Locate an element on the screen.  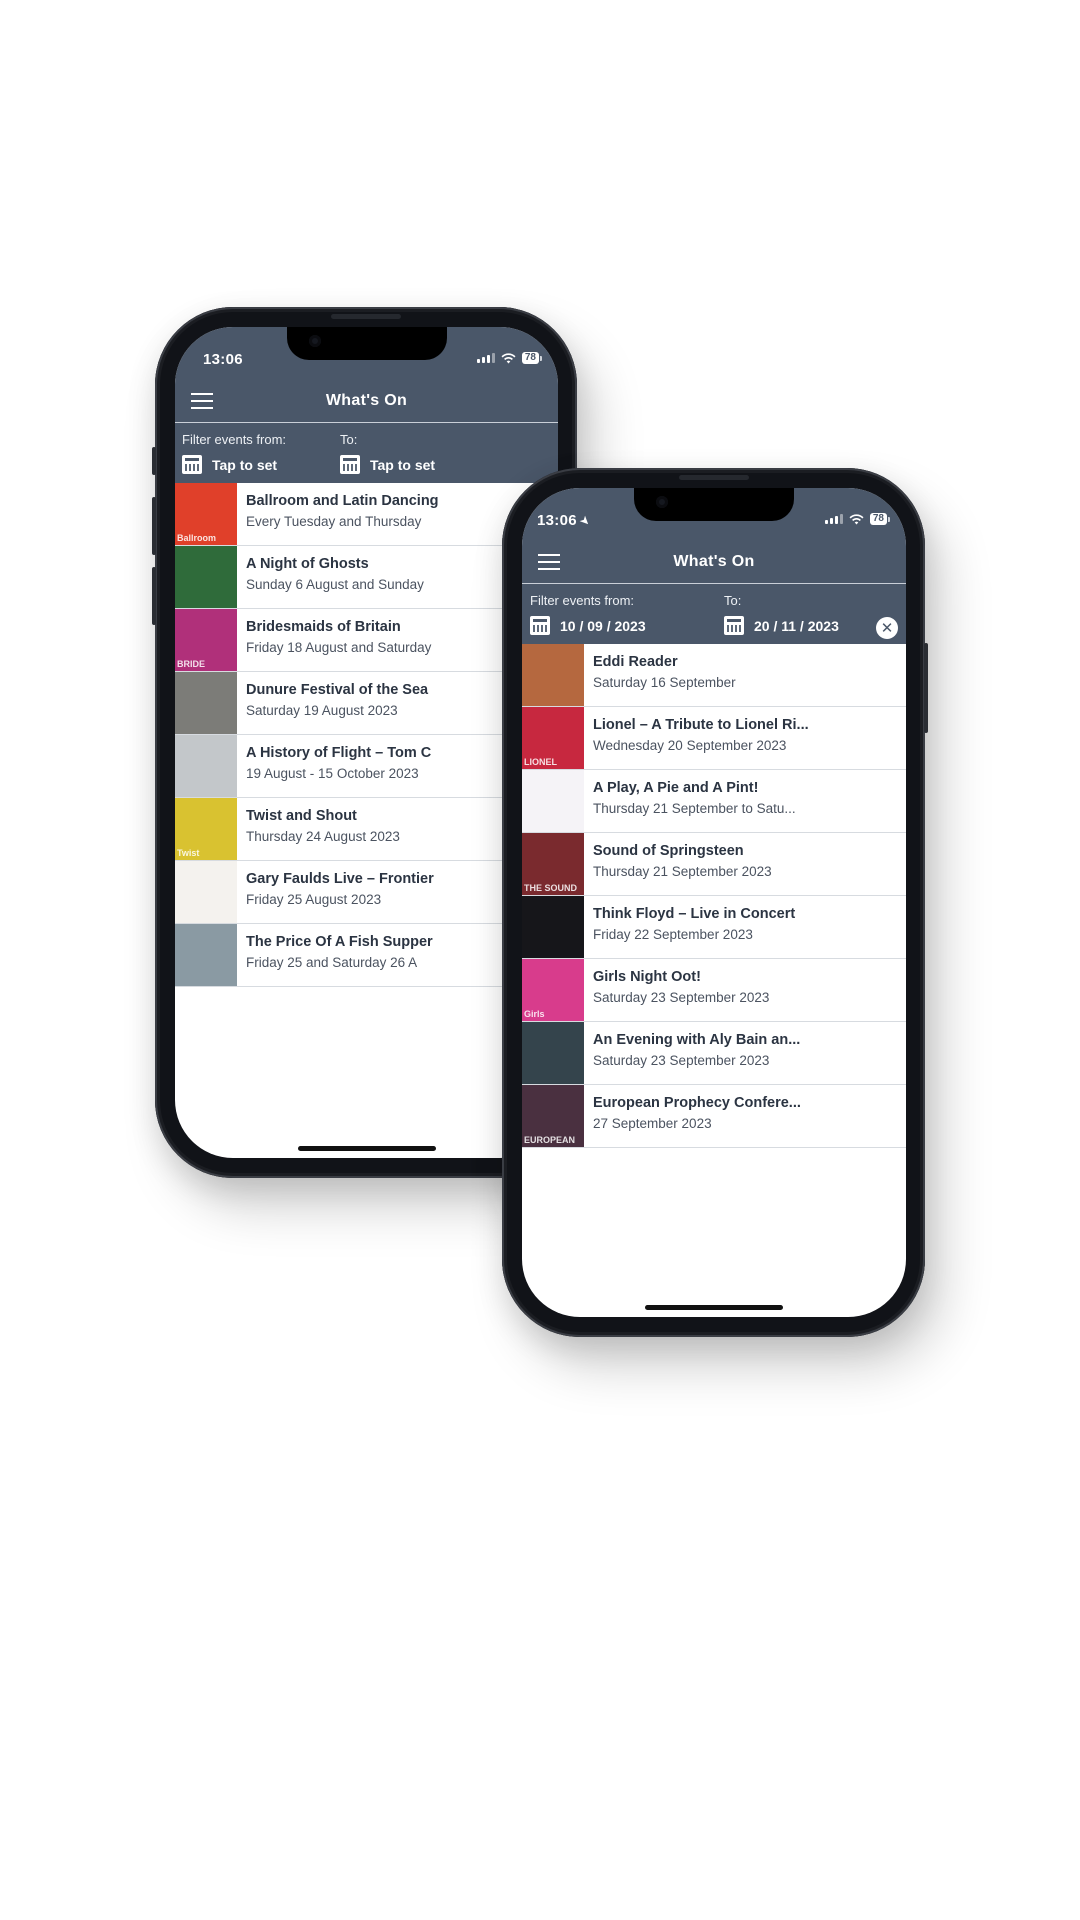
event-thumbnail: LIONEL is located at coordinates (553, 738).